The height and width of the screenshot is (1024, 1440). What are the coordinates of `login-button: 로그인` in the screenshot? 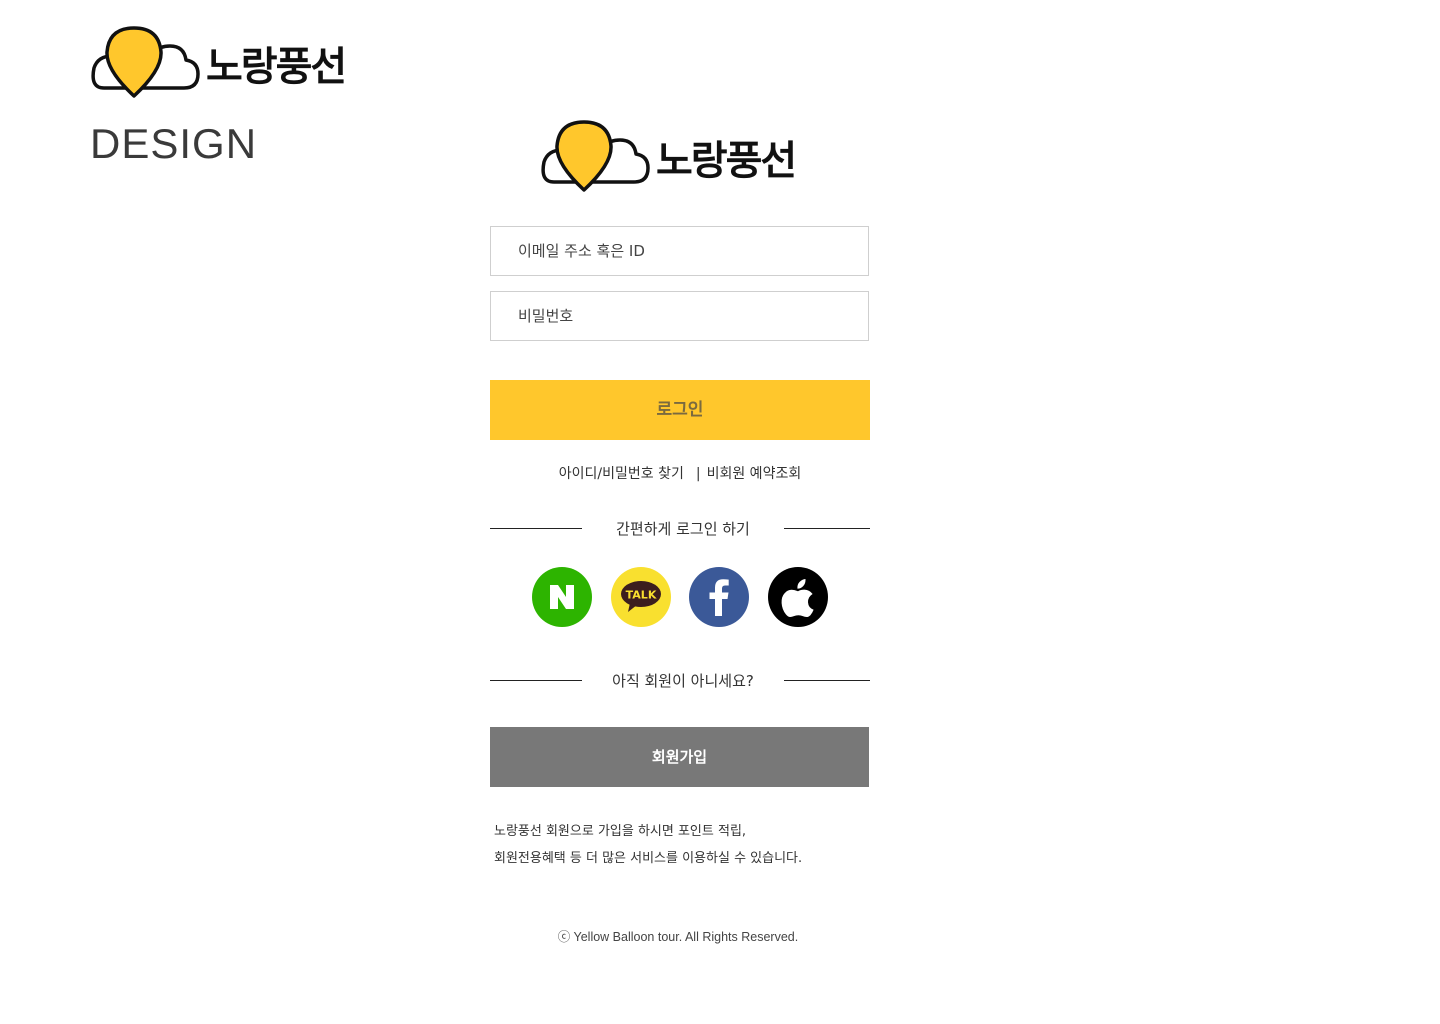 It's located at (680, 410).